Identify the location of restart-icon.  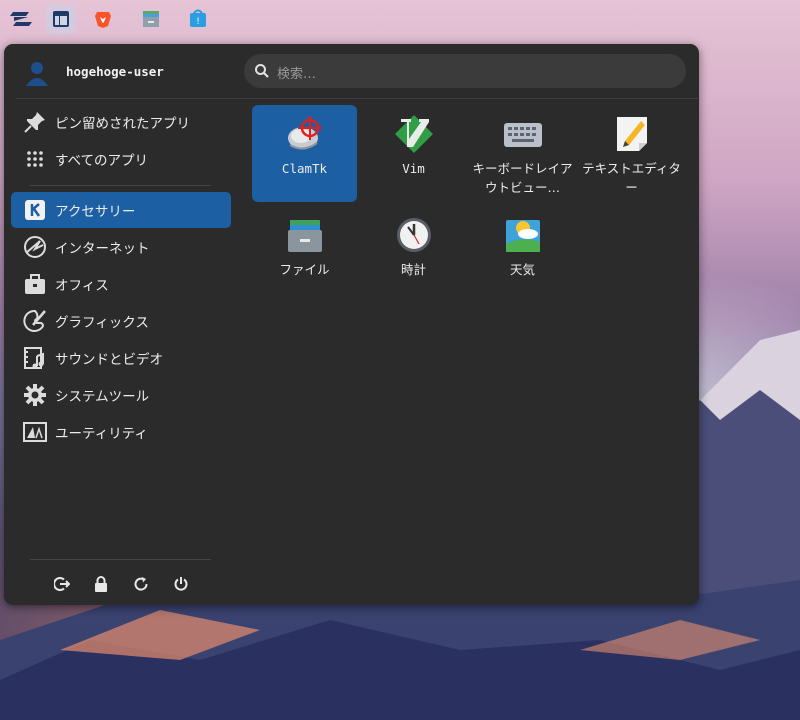
(141, 584).